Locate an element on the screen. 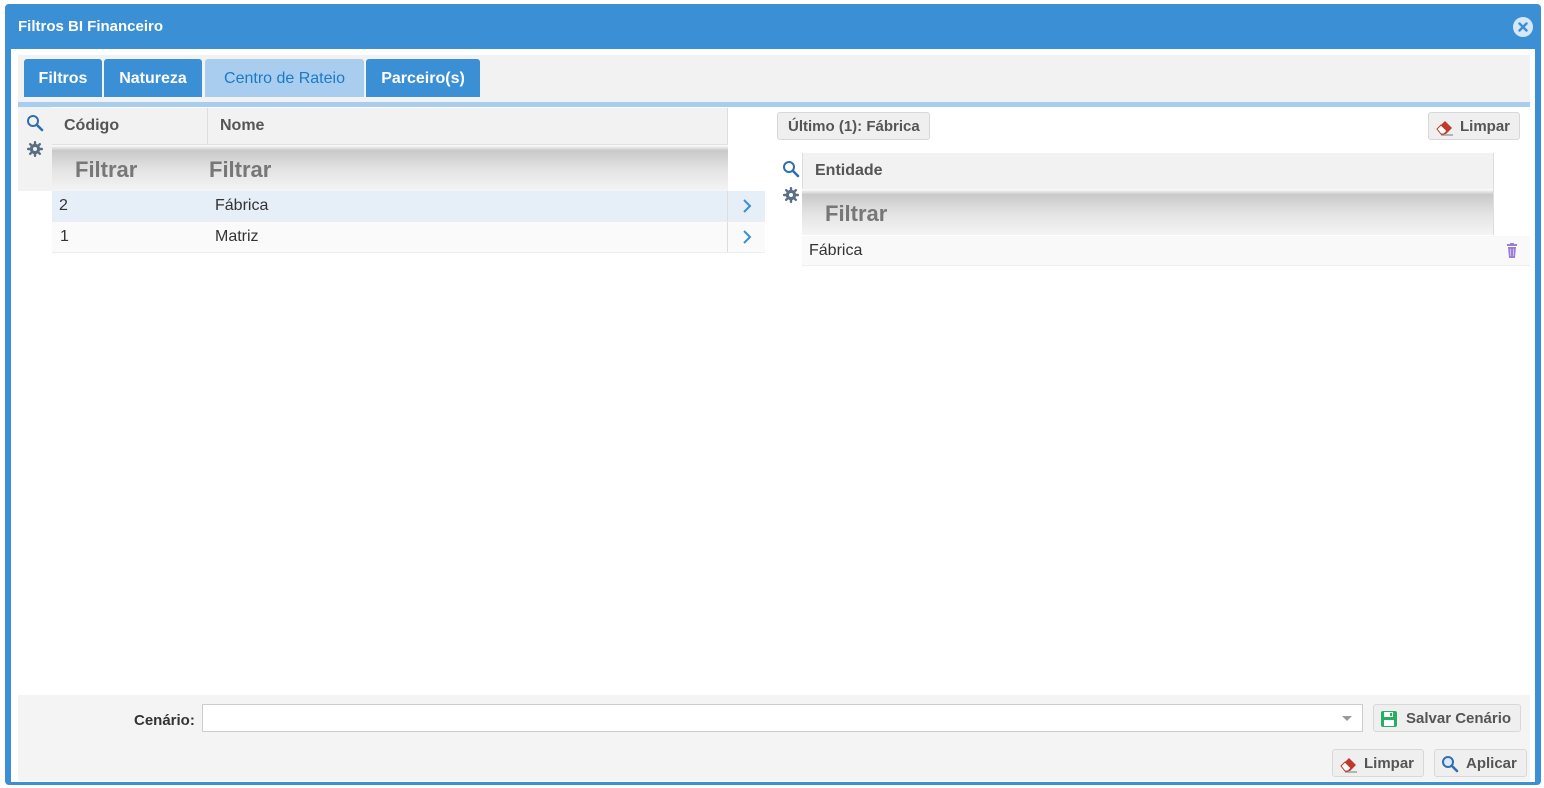 This screenshot has height=788, width=1544. right-grid-header: Entidade is located at coordinates (1148, 171).